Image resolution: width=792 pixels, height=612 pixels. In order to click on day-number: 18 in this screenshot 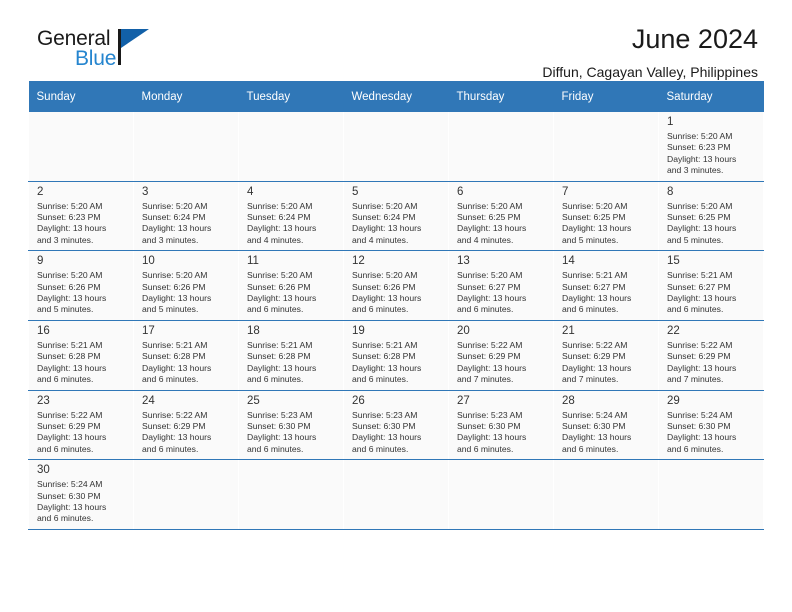, I will do `click(253, 330)`.